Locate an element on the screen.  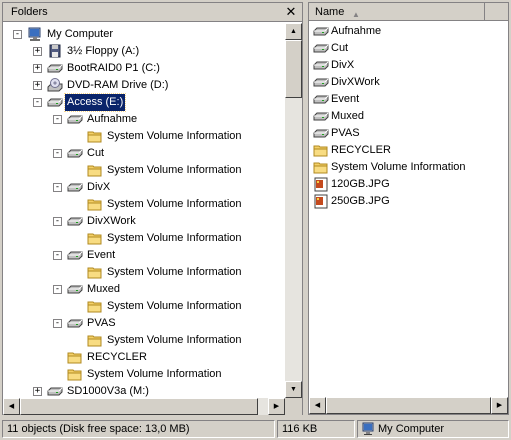
tree-horizontal-scrollbar: ◀ ▶ is located at coordinates (144, 406).